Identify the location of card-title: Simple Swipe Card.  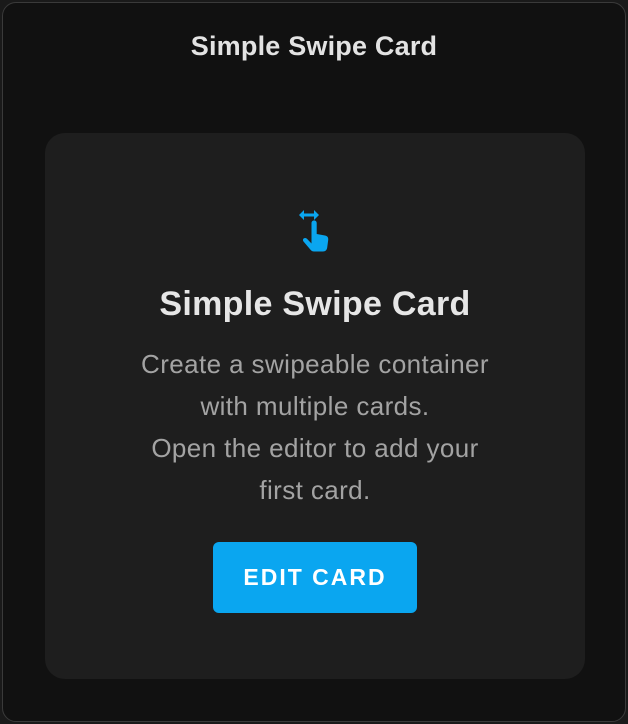
(315, 304).